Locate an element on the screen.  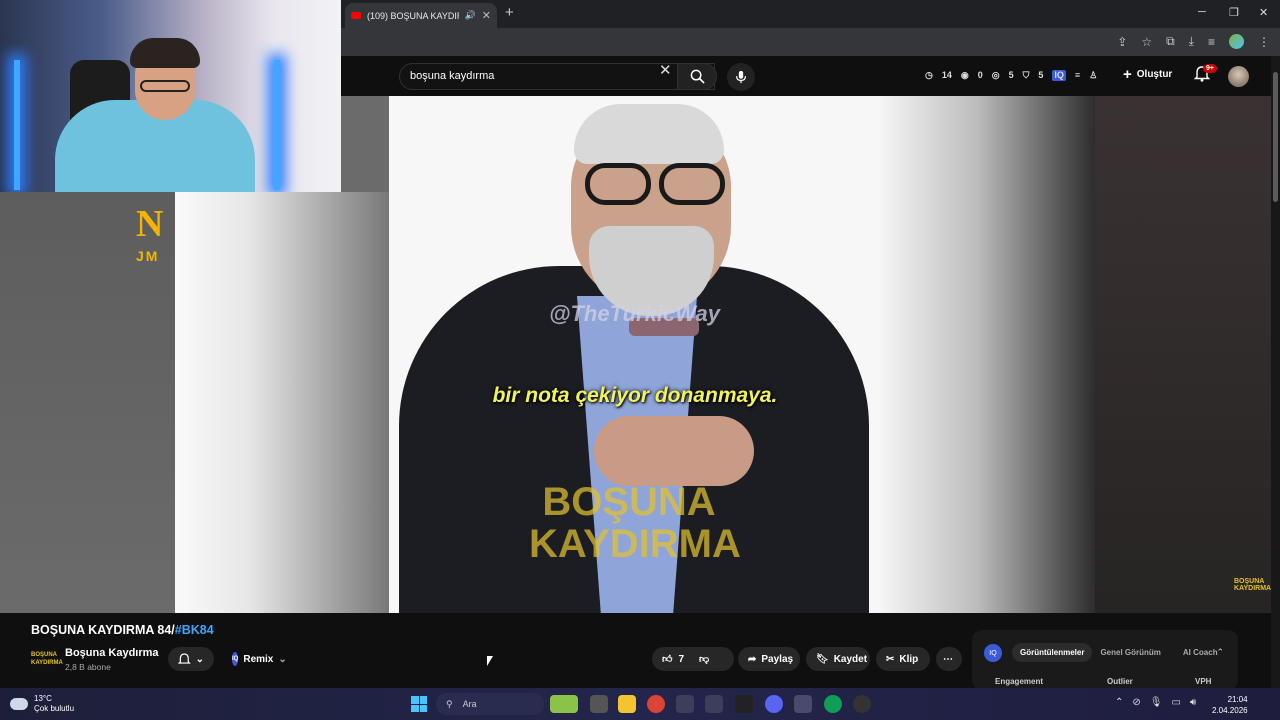
streamer-logo-sub: JM is located at coordinates (148, 256).